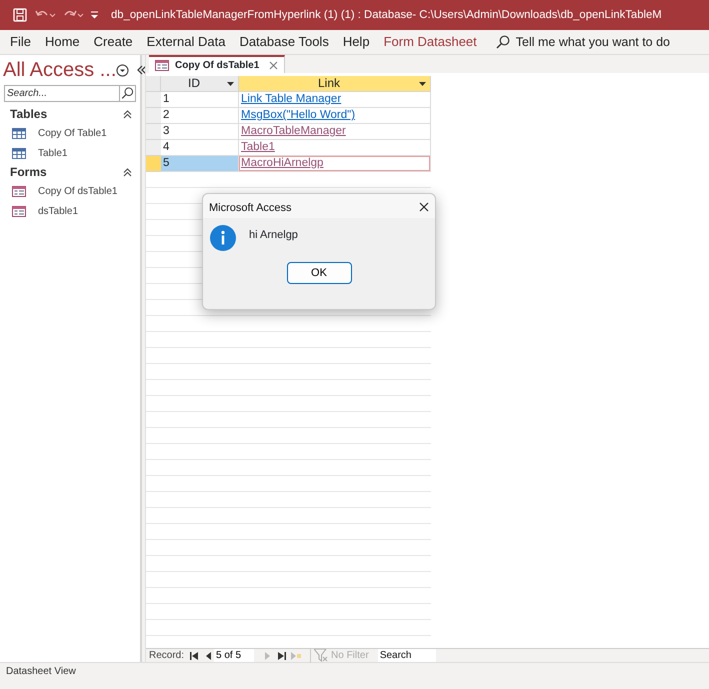 The image size is (709, 689). What do you see at coordinates (200, 132) in the screenshot?
I see `table-cell: 3` at bounding box center [200, 132].